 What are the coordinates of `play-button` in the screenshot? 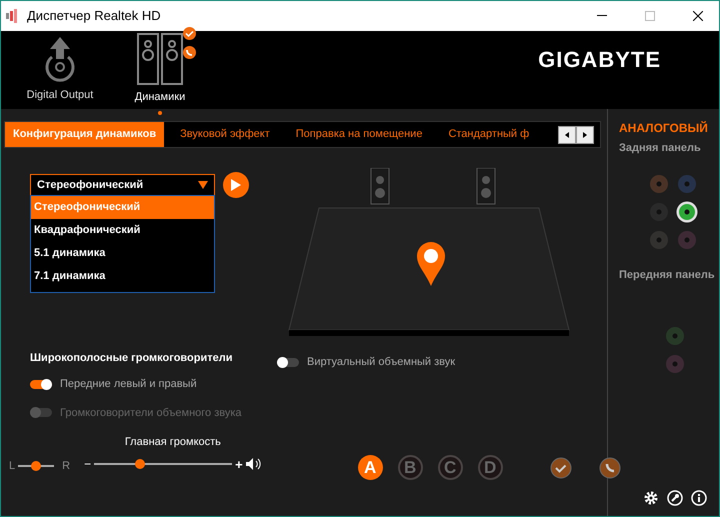 It's located at (236, 185).